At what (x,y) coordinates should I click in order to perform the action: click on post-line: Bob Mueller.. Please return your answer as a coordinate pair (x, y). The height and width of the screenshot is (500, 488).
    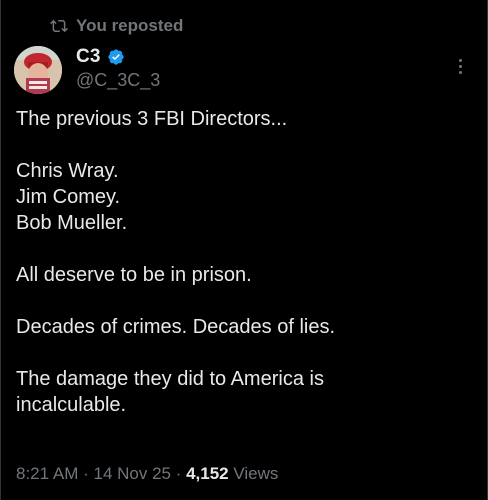
    Looking at the image, I should click on (72, 223).